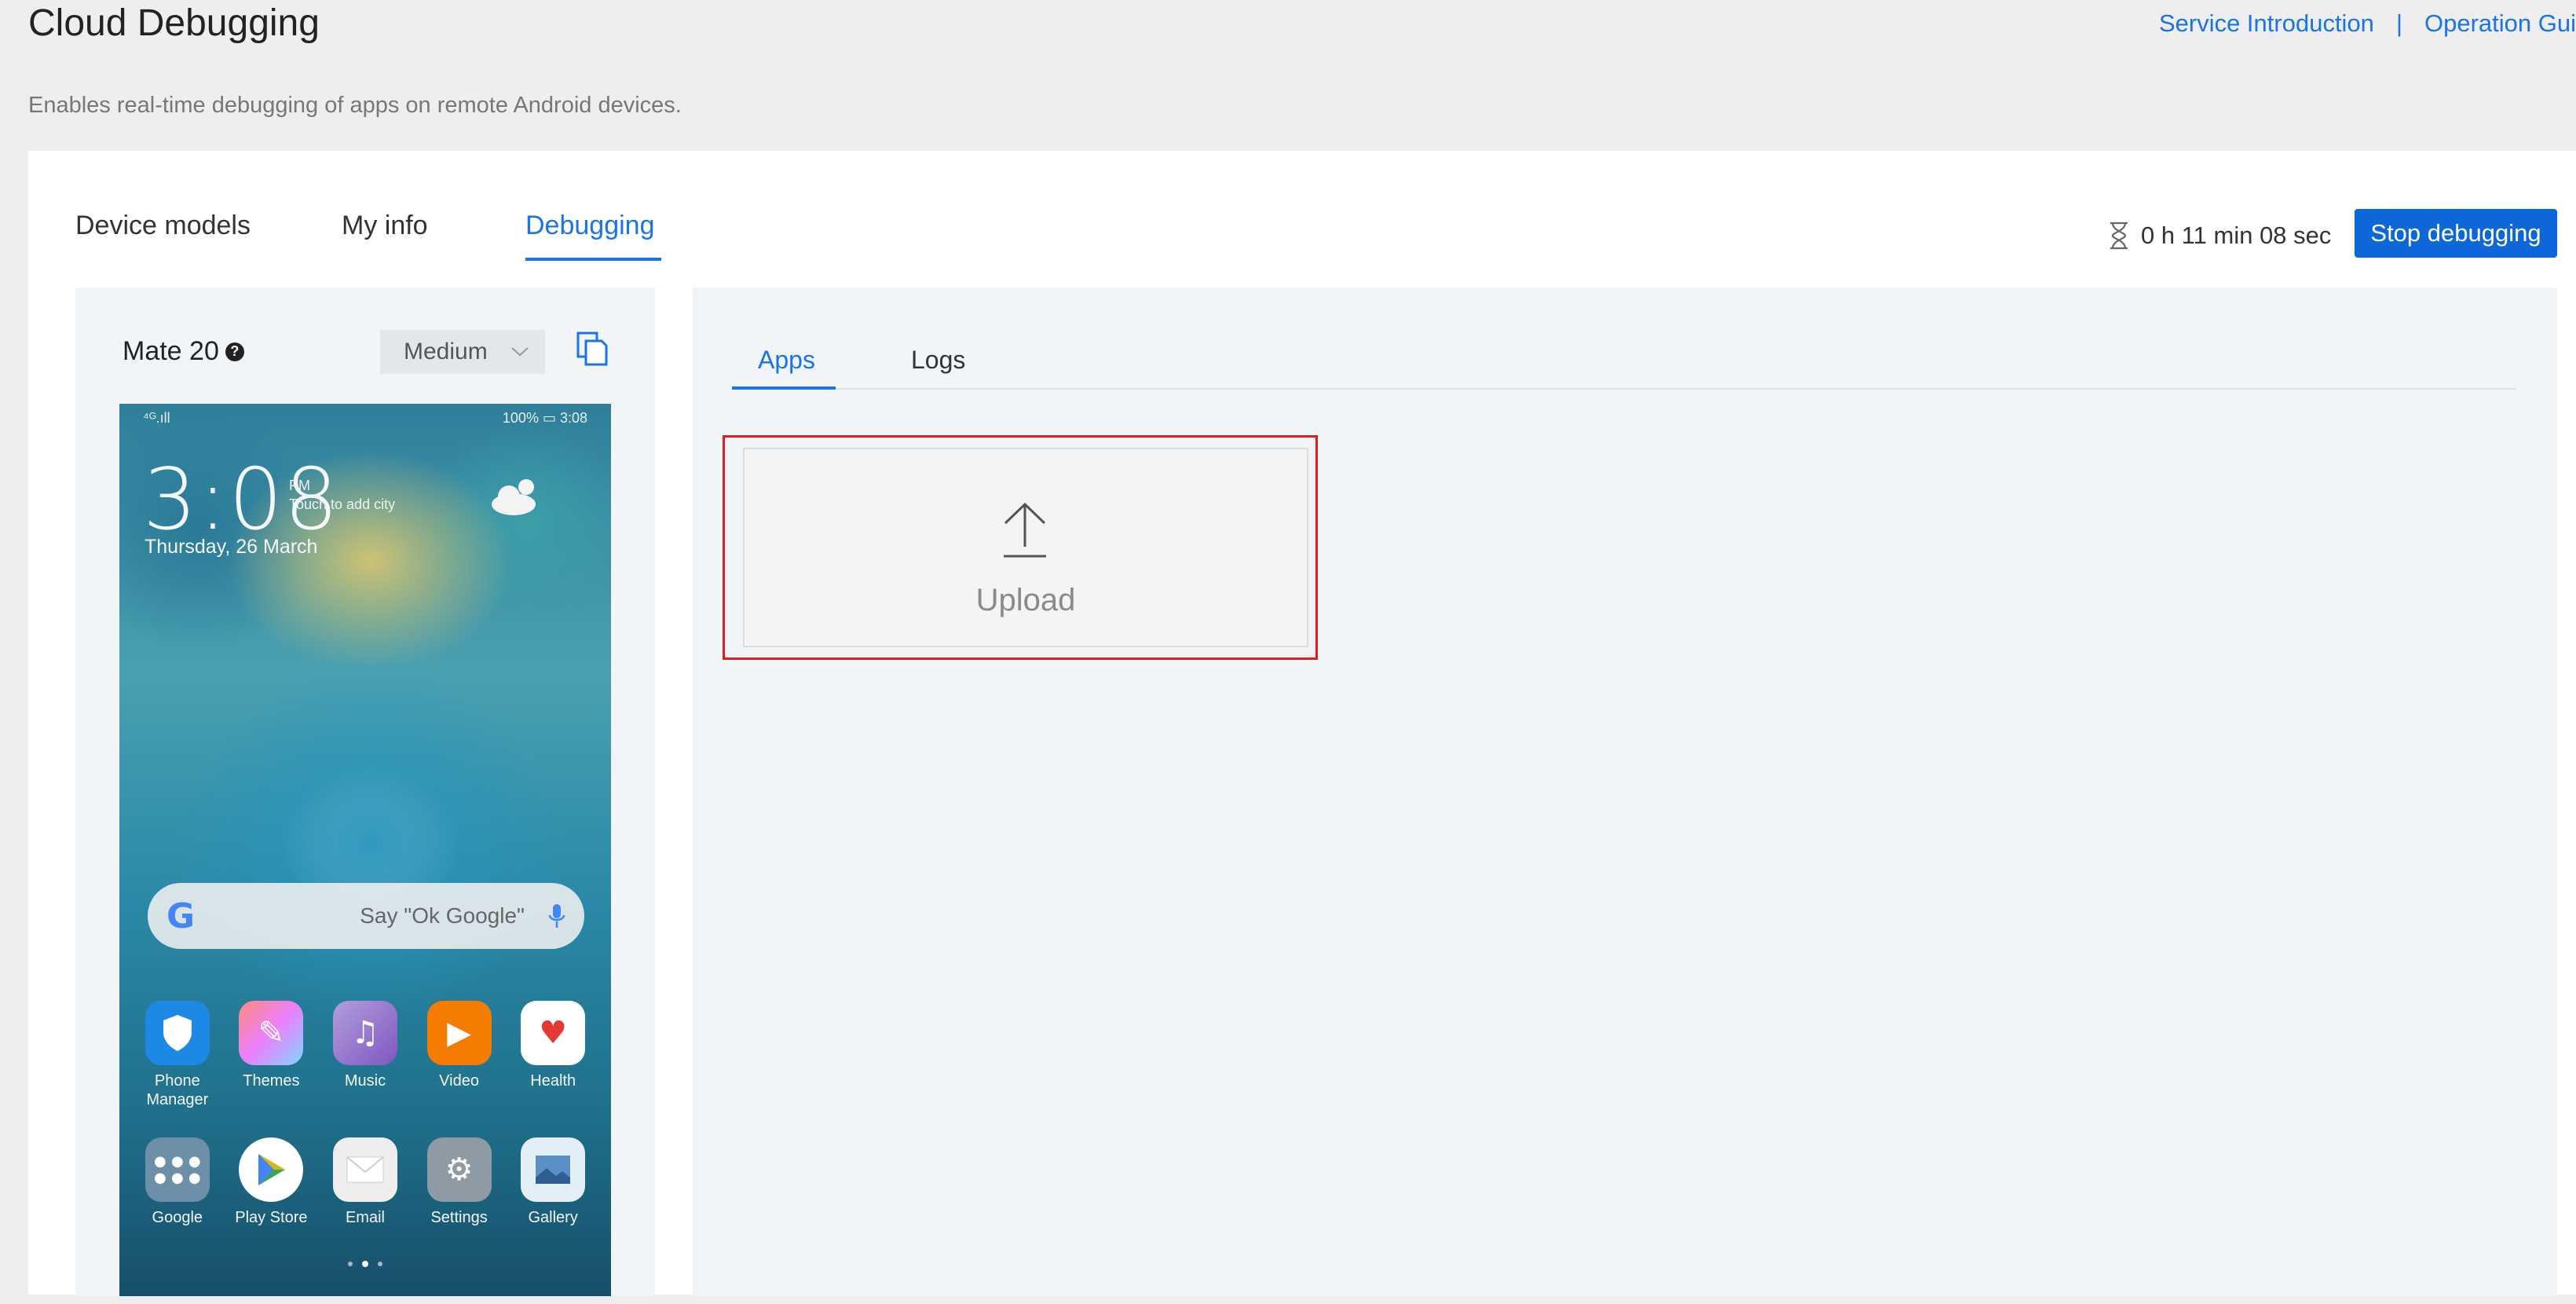  Describe the element at coordinates (365, 1217) in the screenshot. I see `app-label: Email` at that location.